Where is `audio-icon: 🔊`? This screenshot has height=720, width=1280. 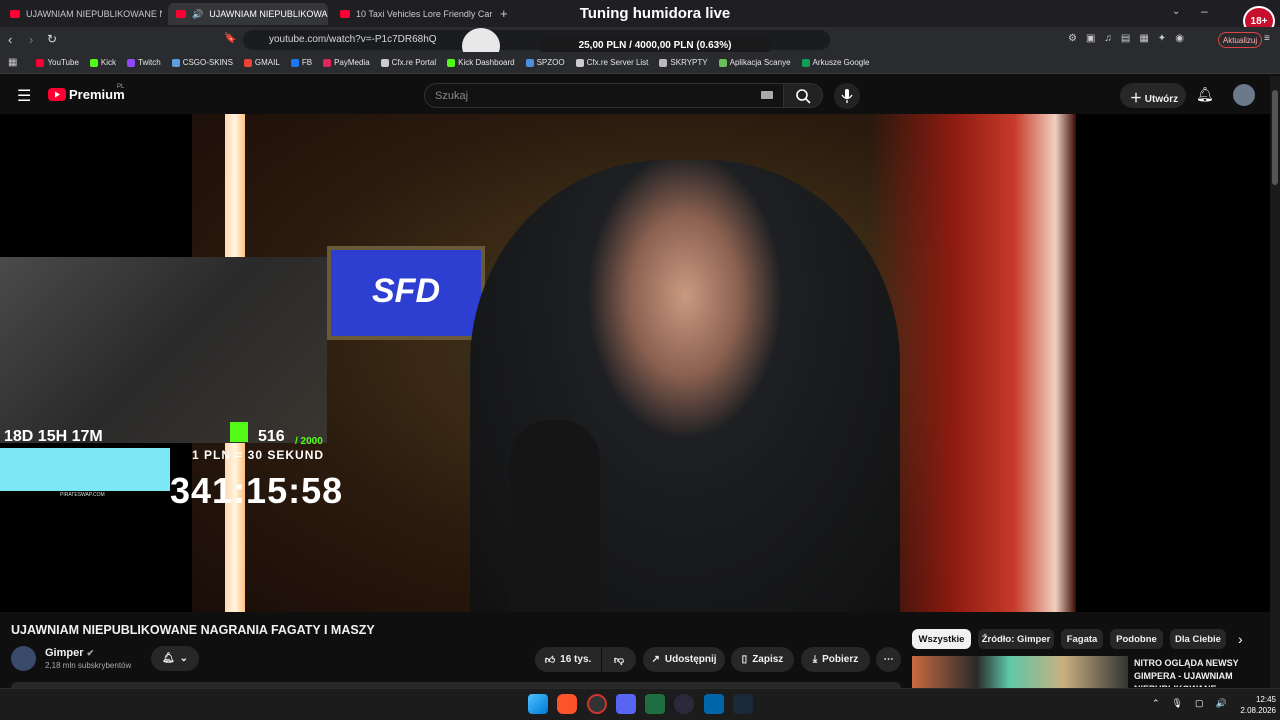 audio-icon: 🔊 is located at coordinates (198, 13).